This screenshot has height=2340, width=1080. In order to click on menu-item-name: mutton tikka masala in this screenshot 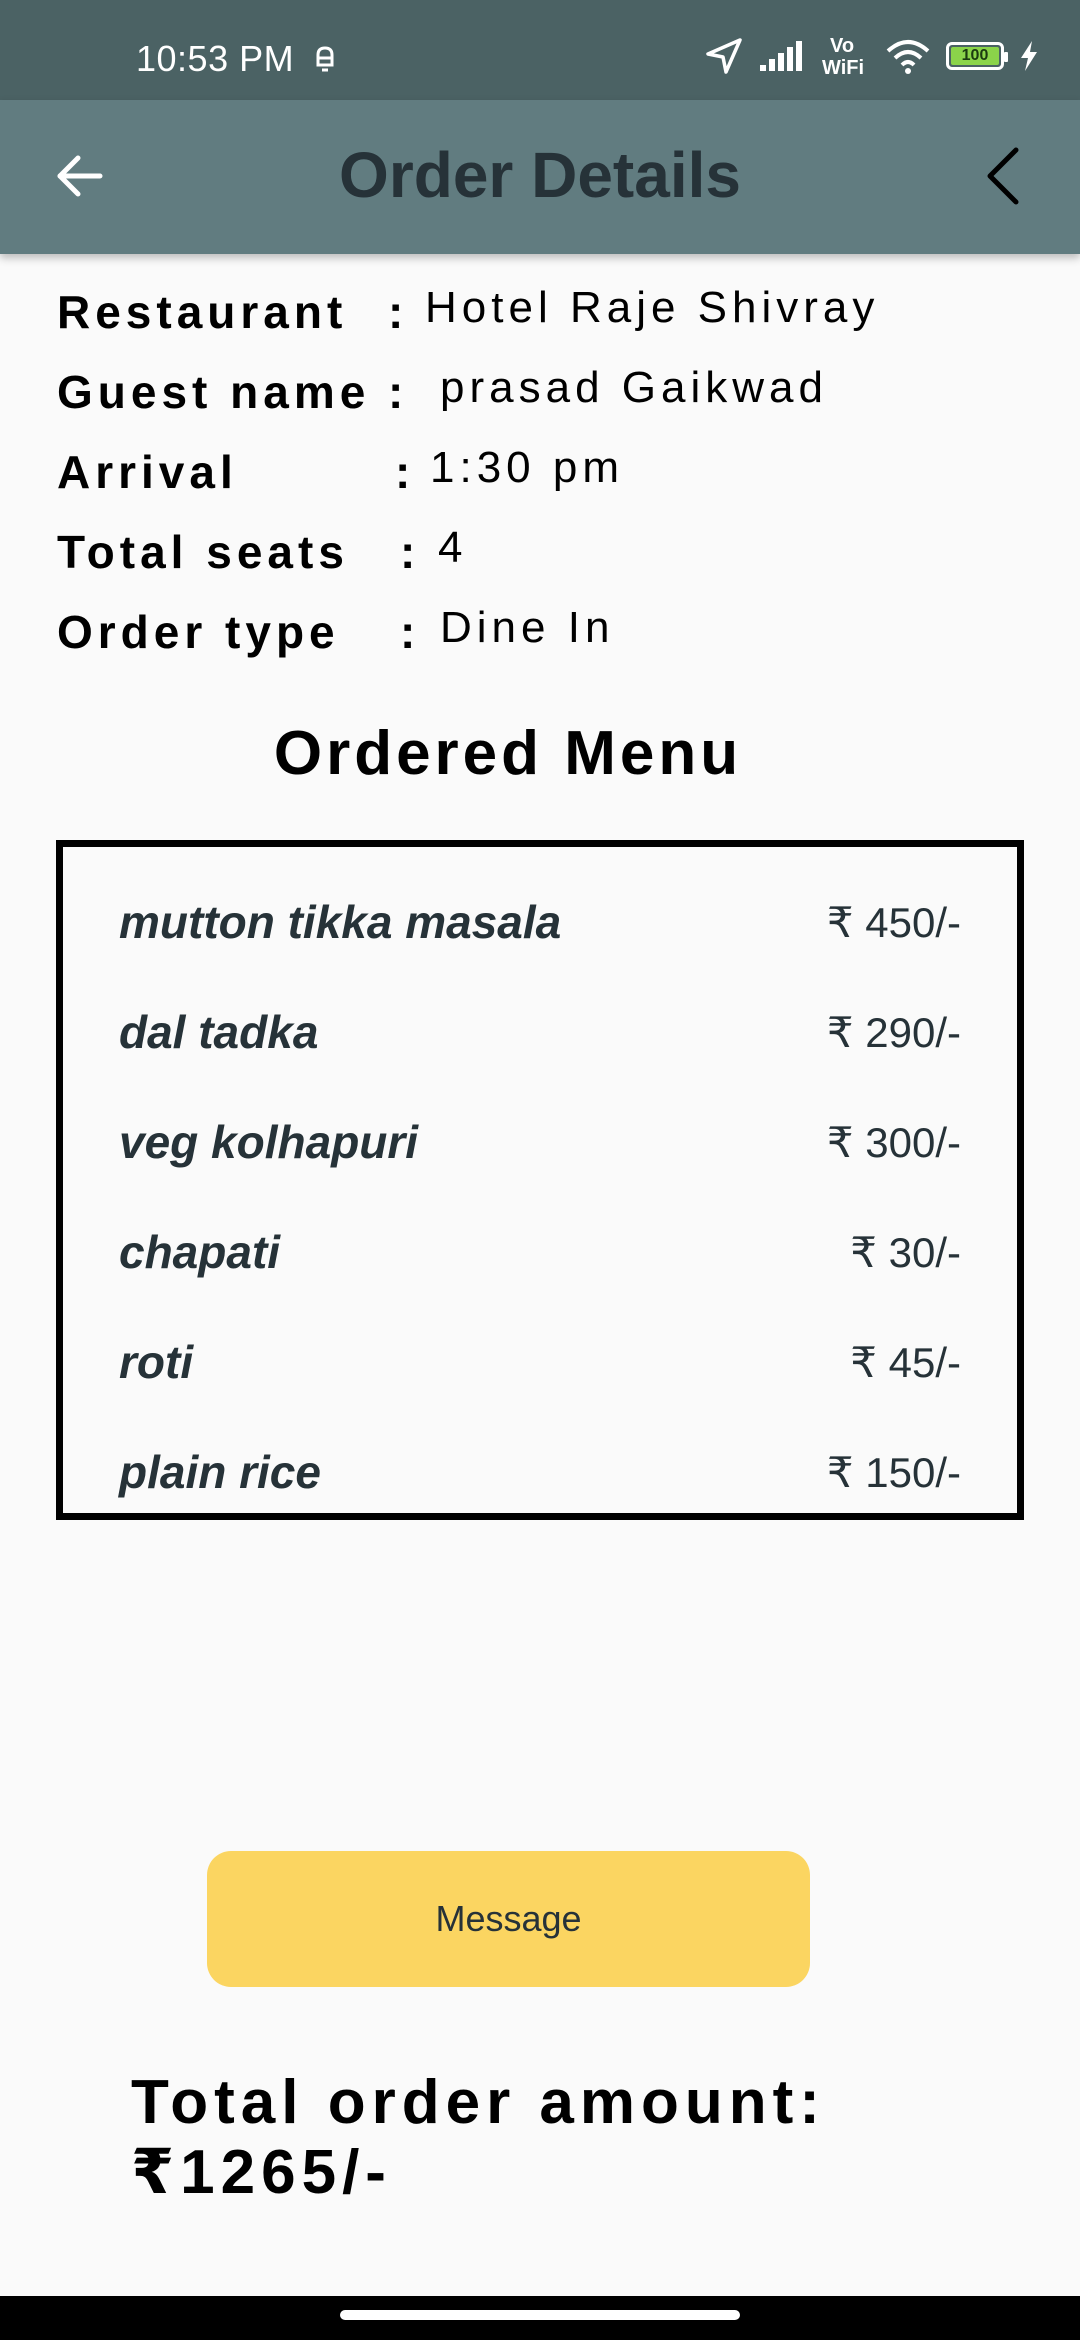, I will do `click(340, 922)`.